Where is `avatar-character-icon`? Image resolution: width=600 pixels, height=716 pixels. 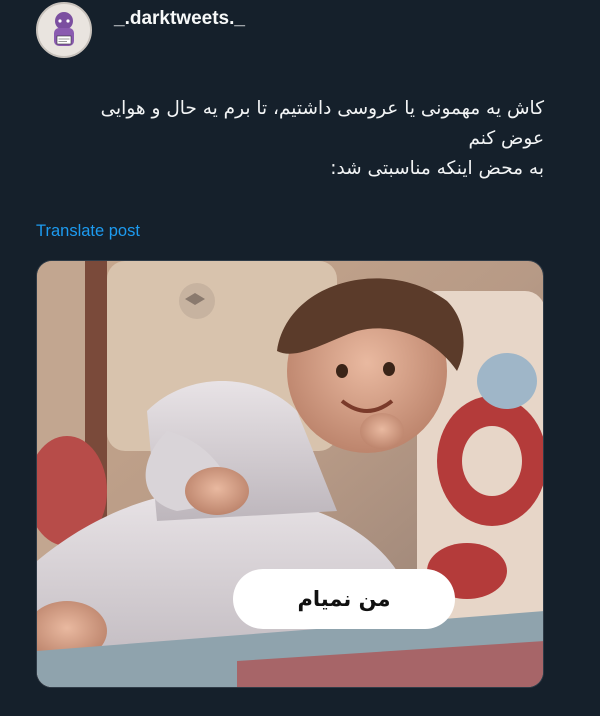
avatar-character-icon is located at coordinates (64, 30).